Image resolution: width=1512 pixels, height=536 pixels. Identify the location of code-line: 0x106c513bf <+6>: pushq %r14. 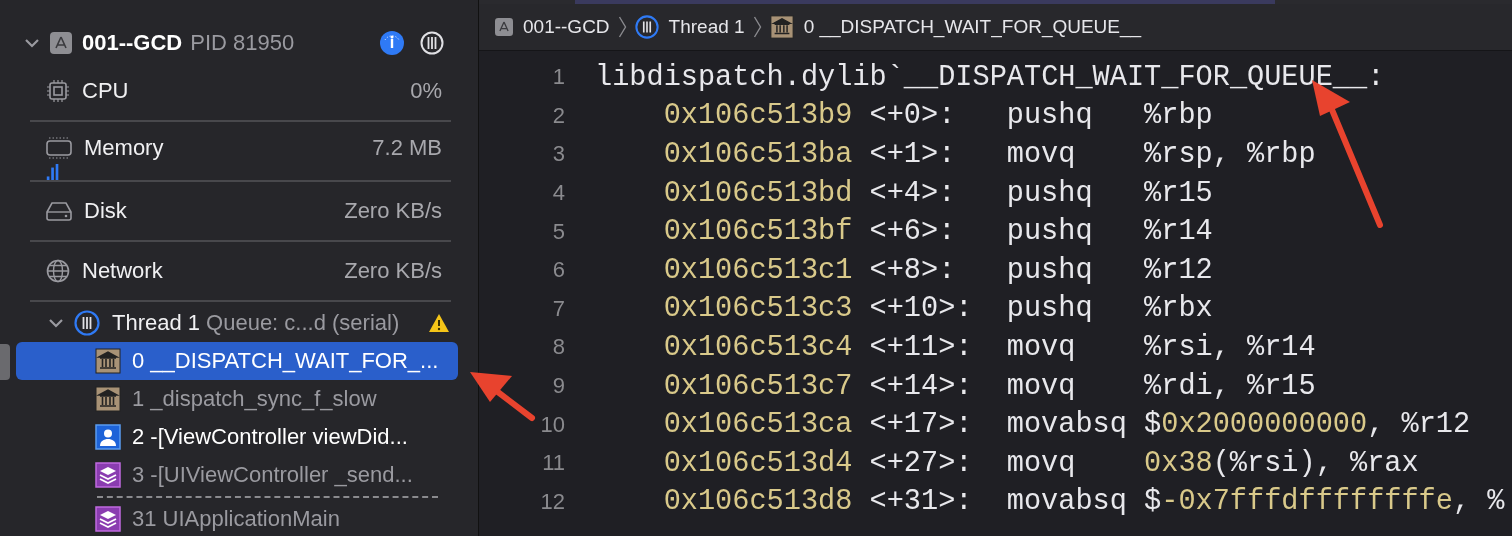
(937, 232).